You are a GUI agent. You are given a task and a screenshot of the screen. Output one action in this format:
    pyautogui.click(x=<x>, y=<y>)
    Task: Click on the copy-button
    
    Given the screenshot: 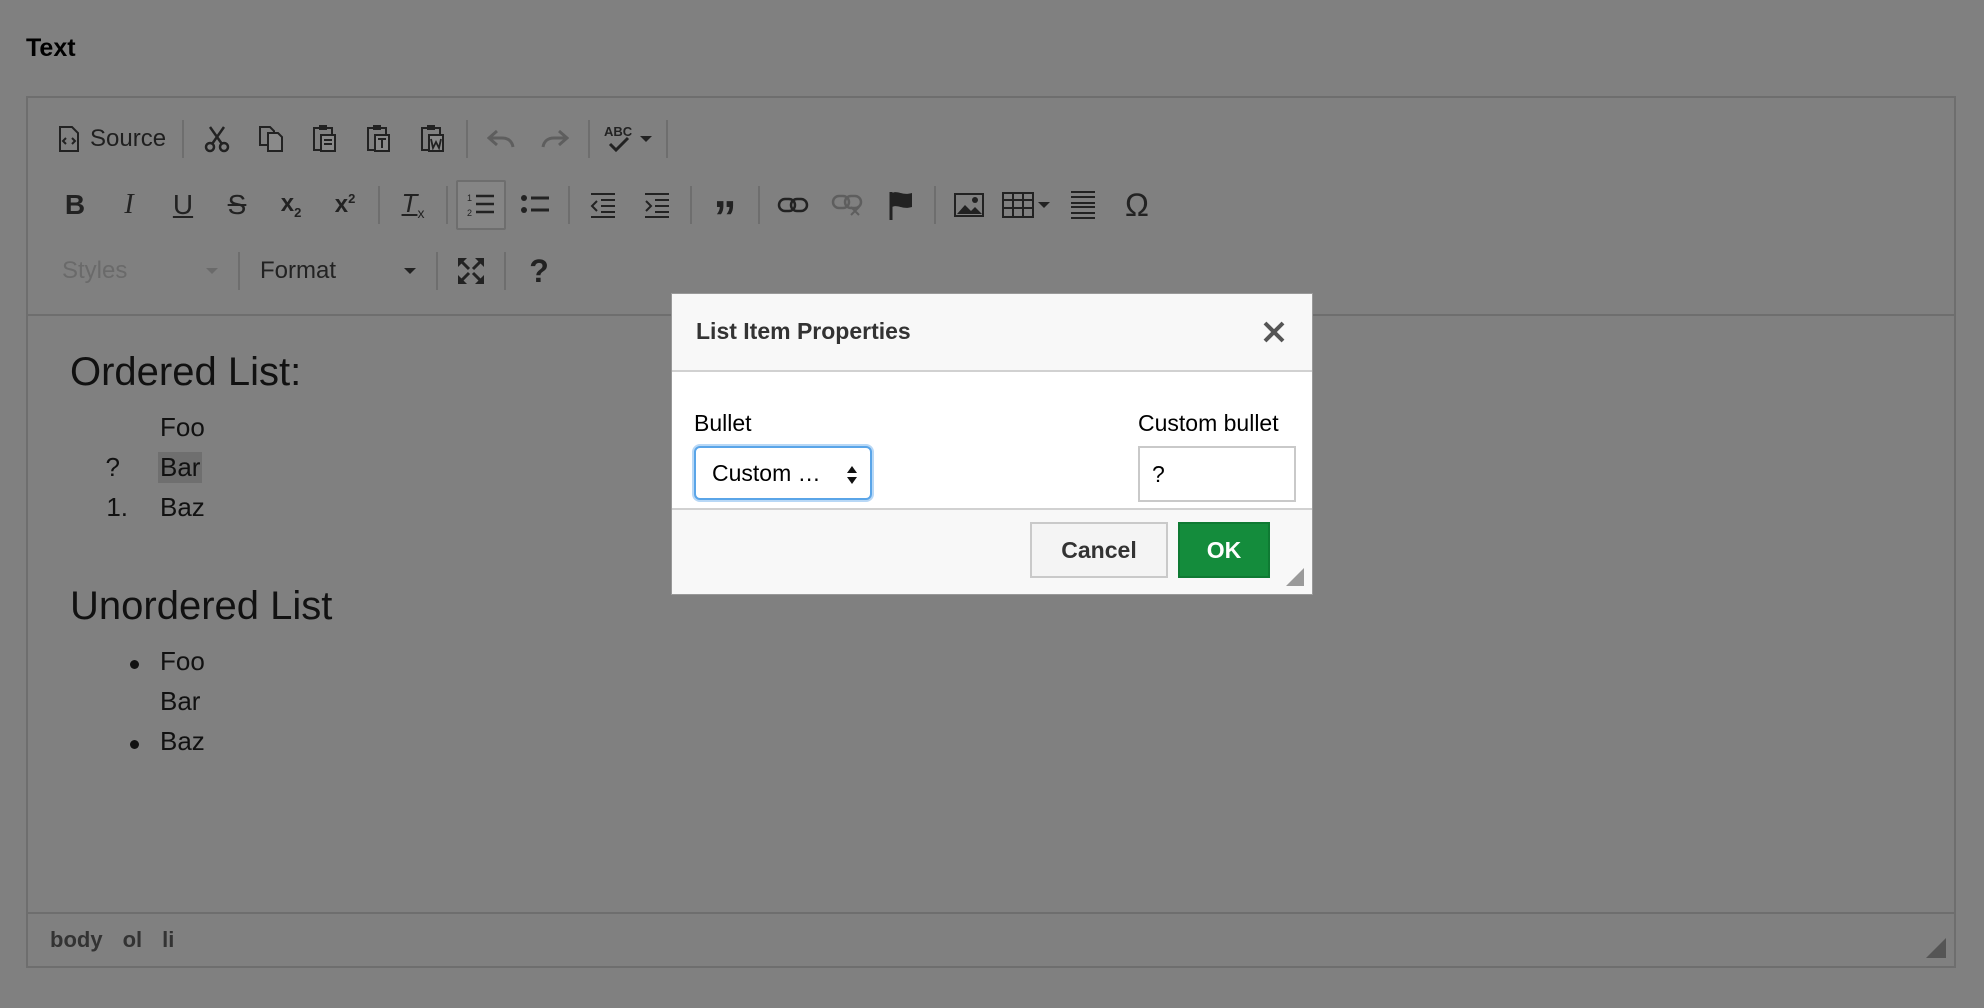 What is the action you would take?
    pyautogui.click(x=271, y=139)
    